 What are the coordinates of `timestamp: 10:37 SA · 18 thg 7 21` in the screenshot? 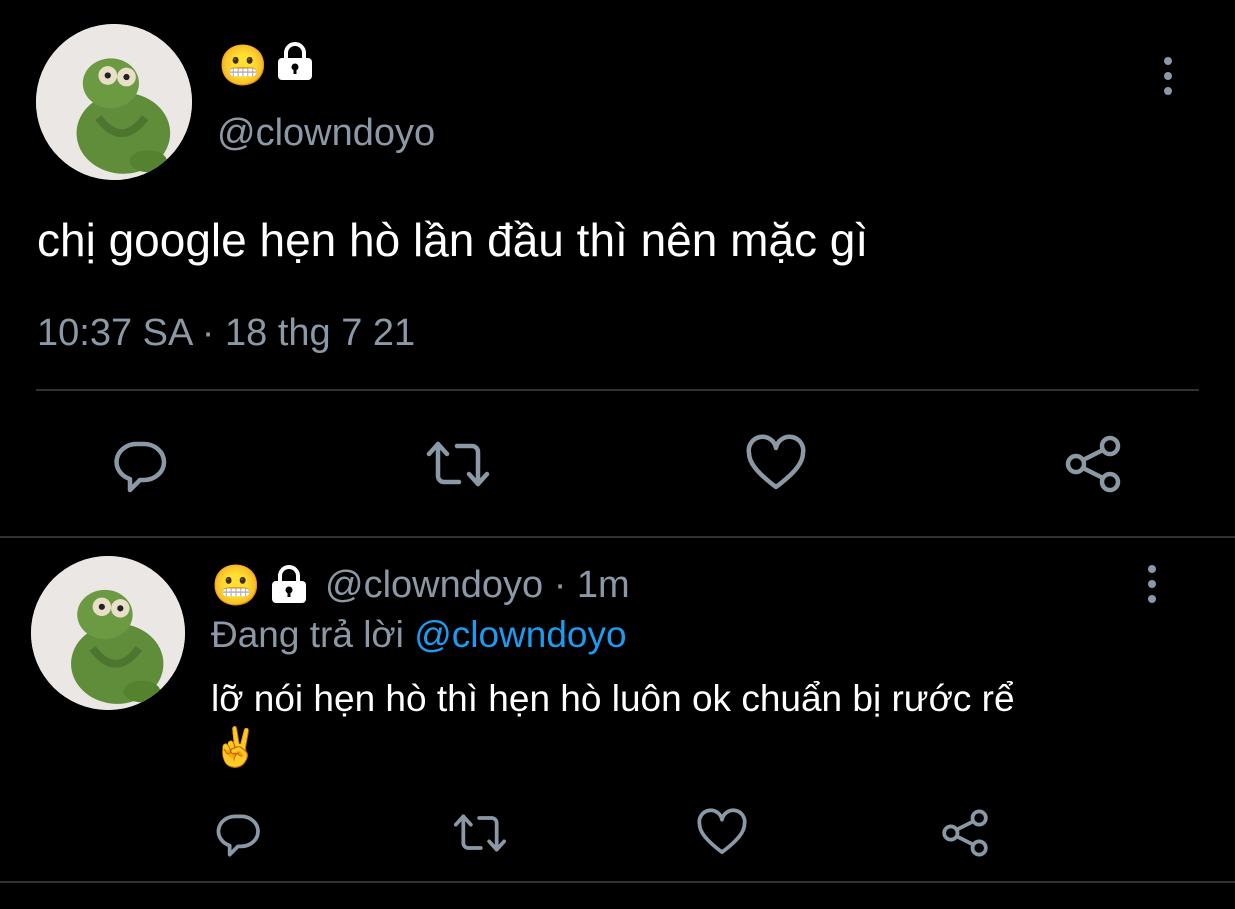 It's located at (226, 333).